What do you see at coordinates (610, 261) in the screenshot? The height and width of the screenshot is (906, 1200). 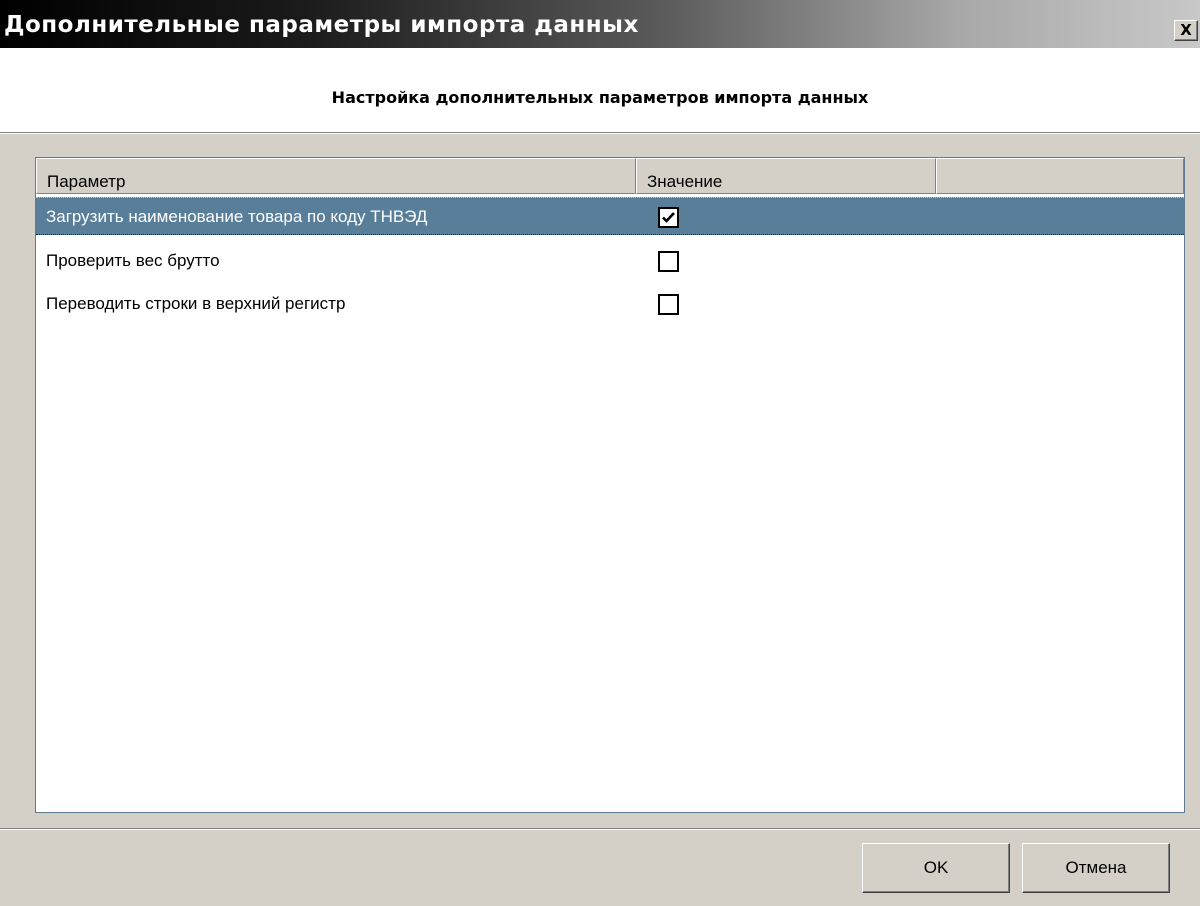 I see `table-row: Проверить вес брутто` at bounding box center [610, 261].